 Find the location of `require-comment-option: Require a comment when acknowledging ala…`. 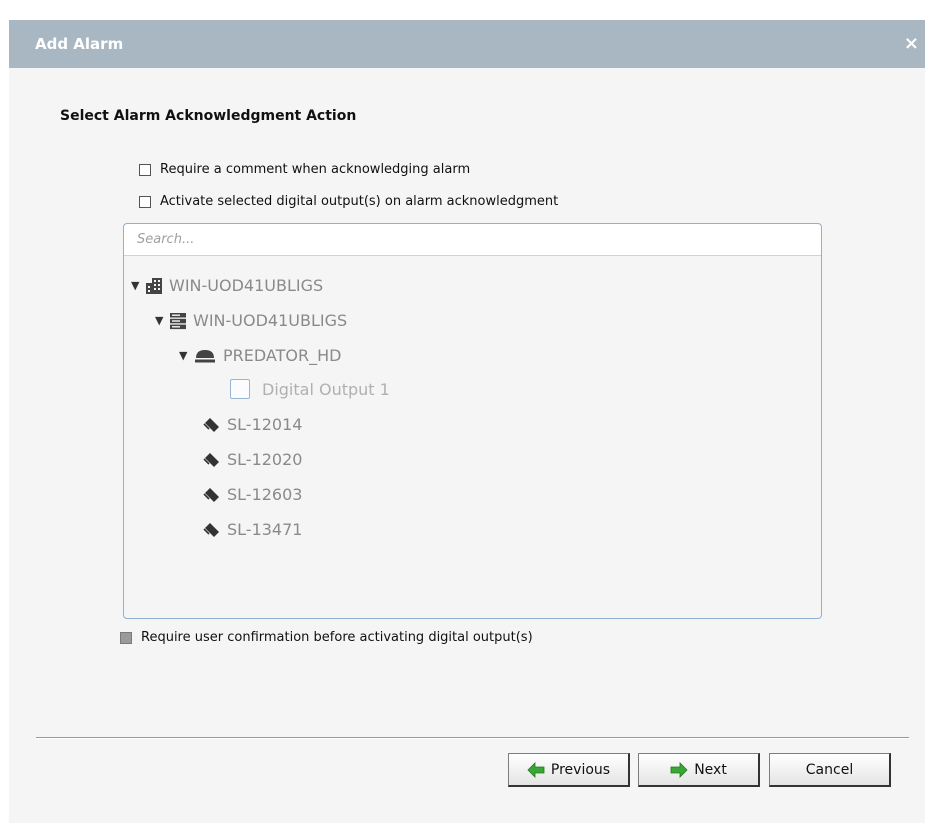

require-comment-option: Require a comment when acknowledging ala… is located at coordinates (304, 169).